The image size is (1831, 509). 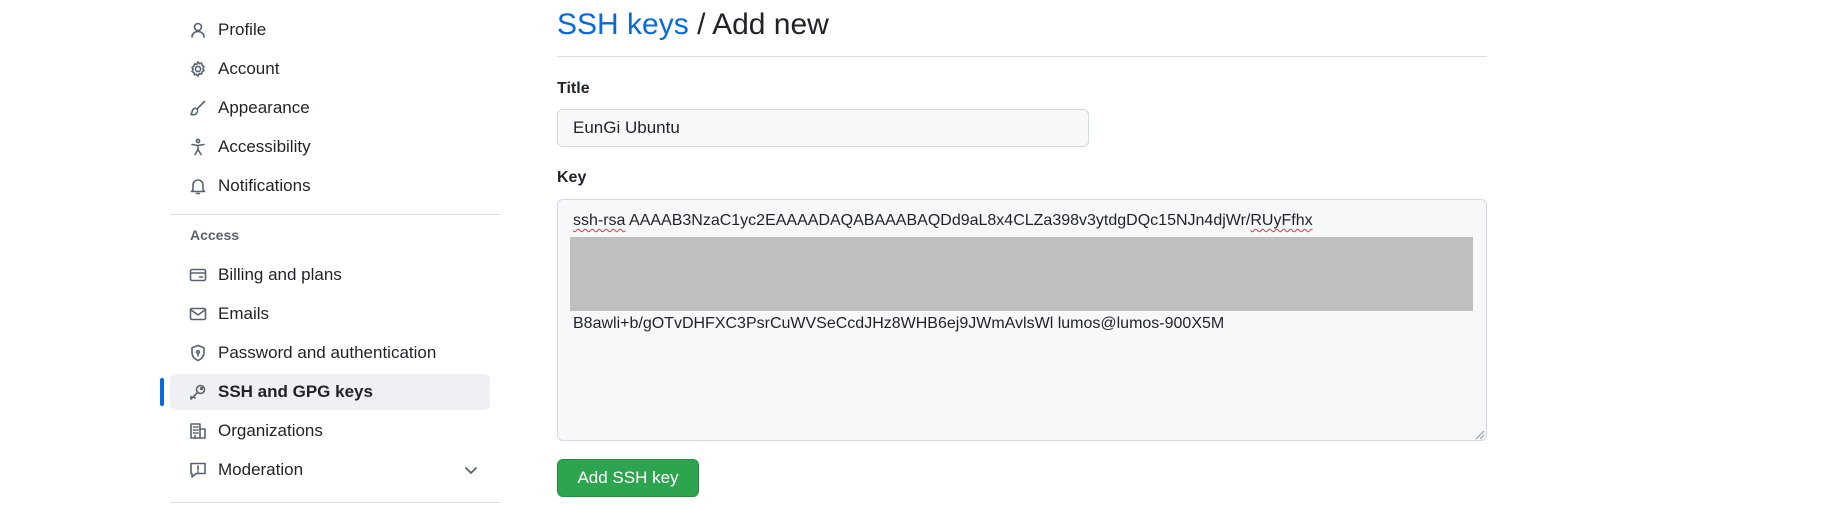 What do you see at coordinates (335, 214) in the screenshot?
I see `sidebar-divider` at bounding box center [335, 214].